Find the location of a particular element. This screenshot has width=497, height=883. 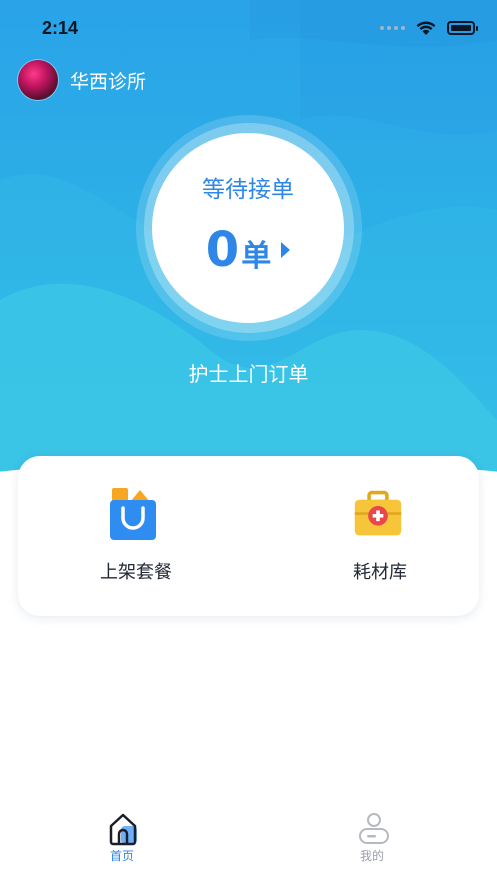

list-package-button: 上架套餐 is located at coordinates (133, 536).